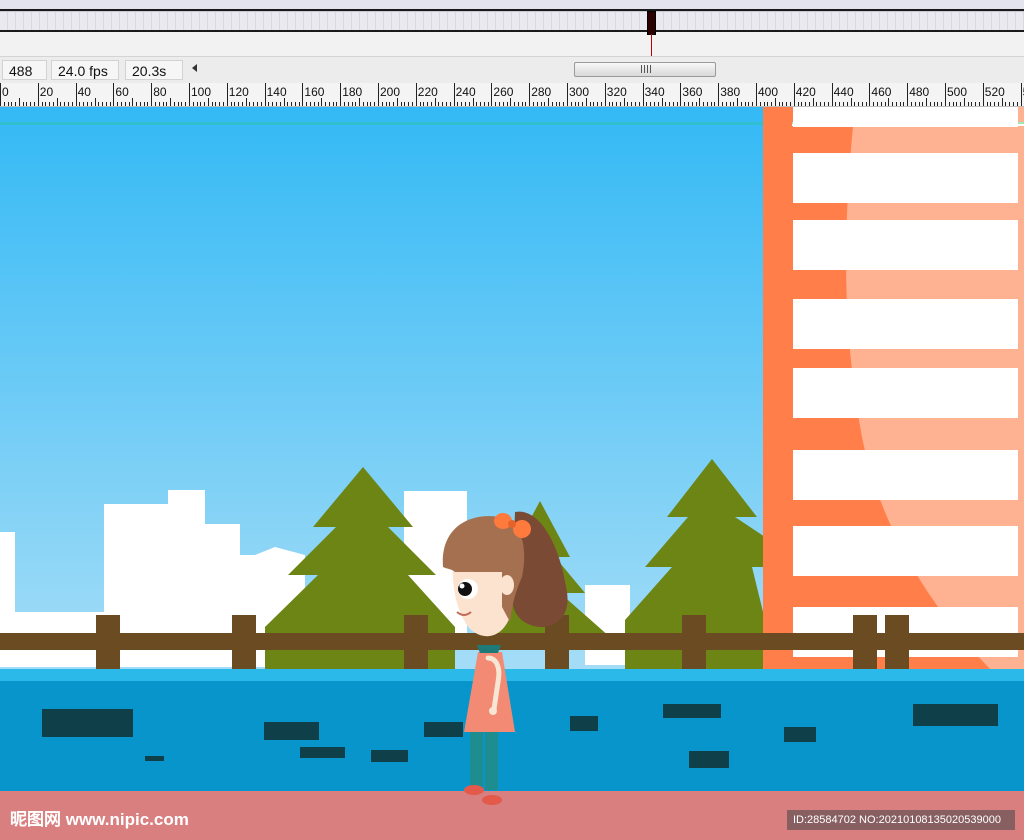  Describe the element at coordinates (651, 23) in the screenshot. I see `playhead-icon` at that location.